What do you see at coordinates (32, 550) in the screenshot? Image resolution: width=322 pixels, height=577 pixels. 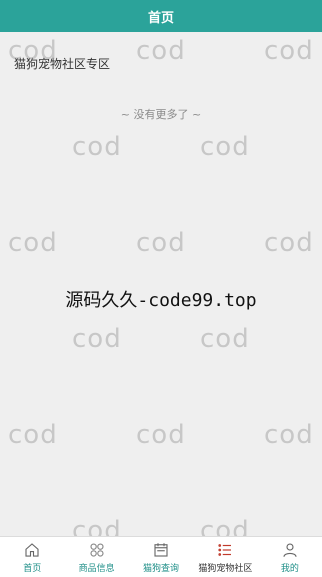 I see `home-icon` at bounding box center [32, 550].